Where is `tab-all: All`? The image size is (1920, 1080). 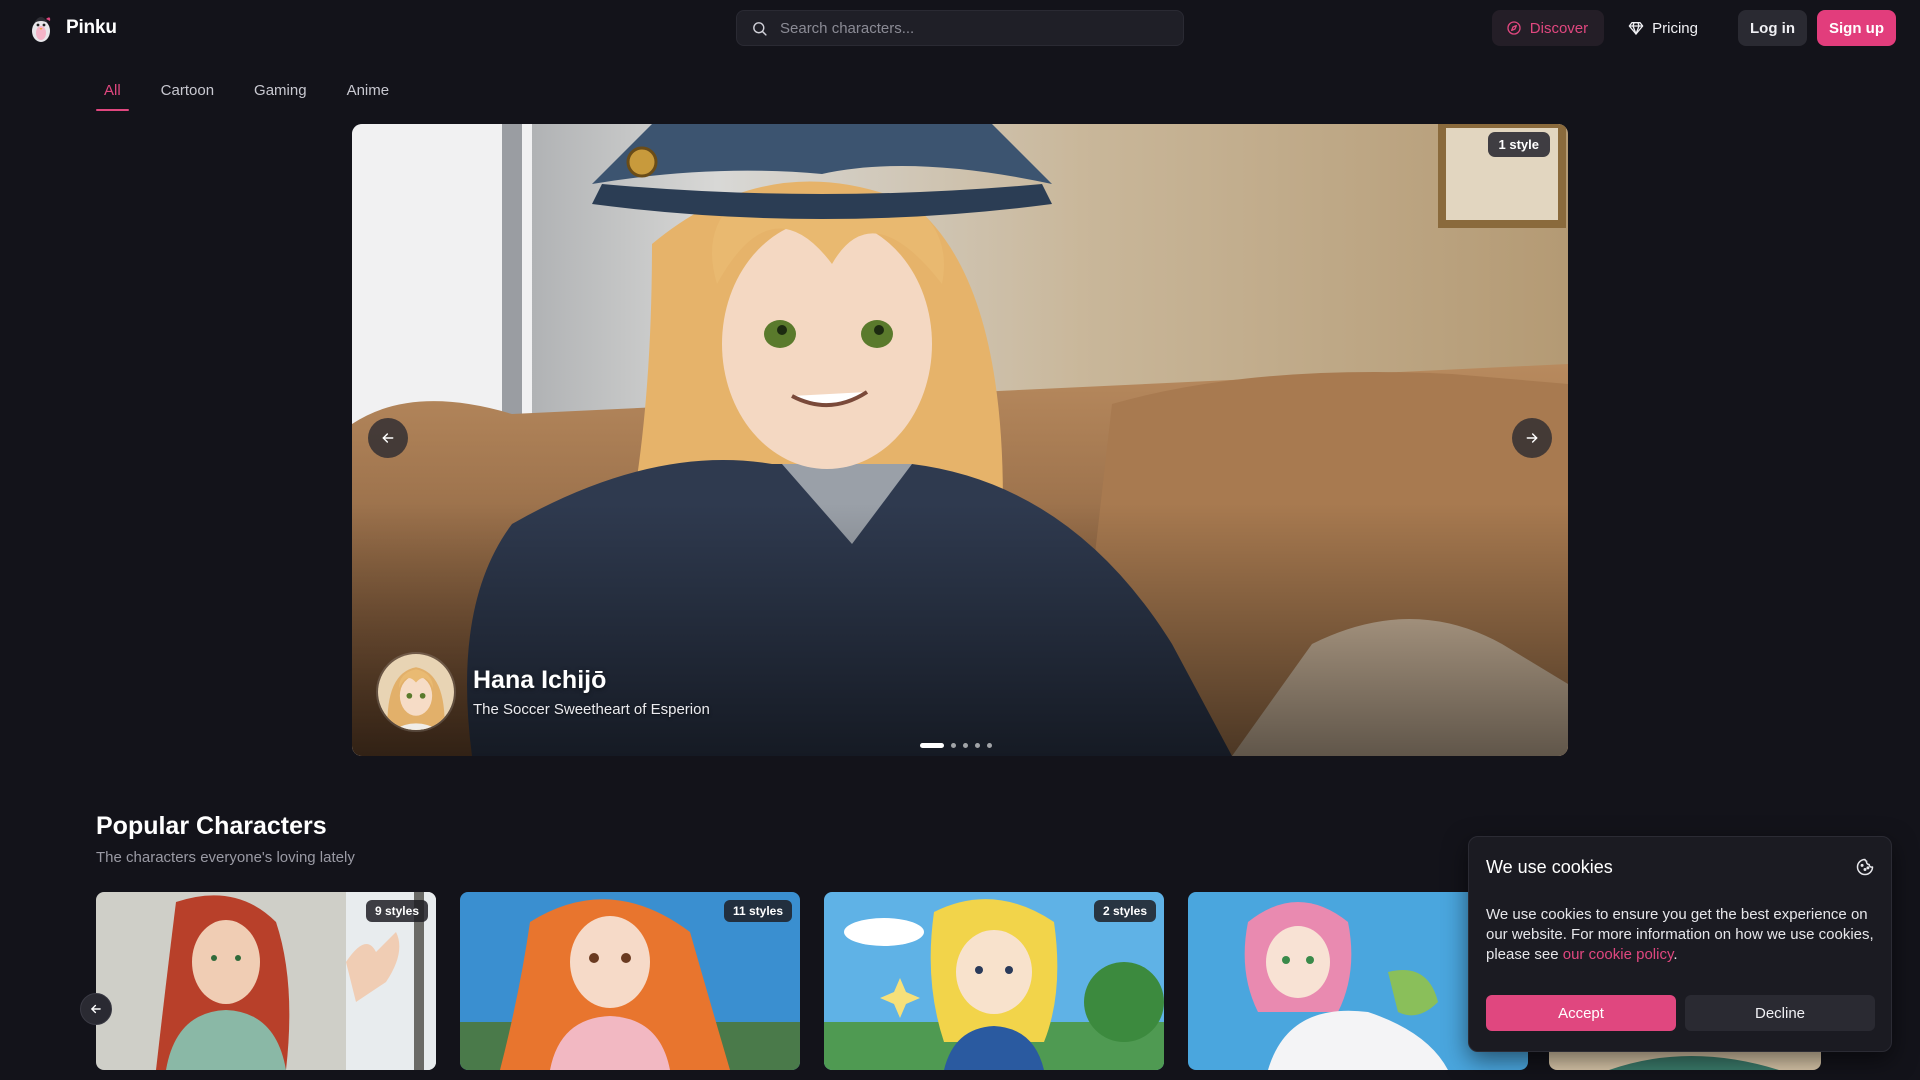 tab-all: All is located at coordinates (112, 95).